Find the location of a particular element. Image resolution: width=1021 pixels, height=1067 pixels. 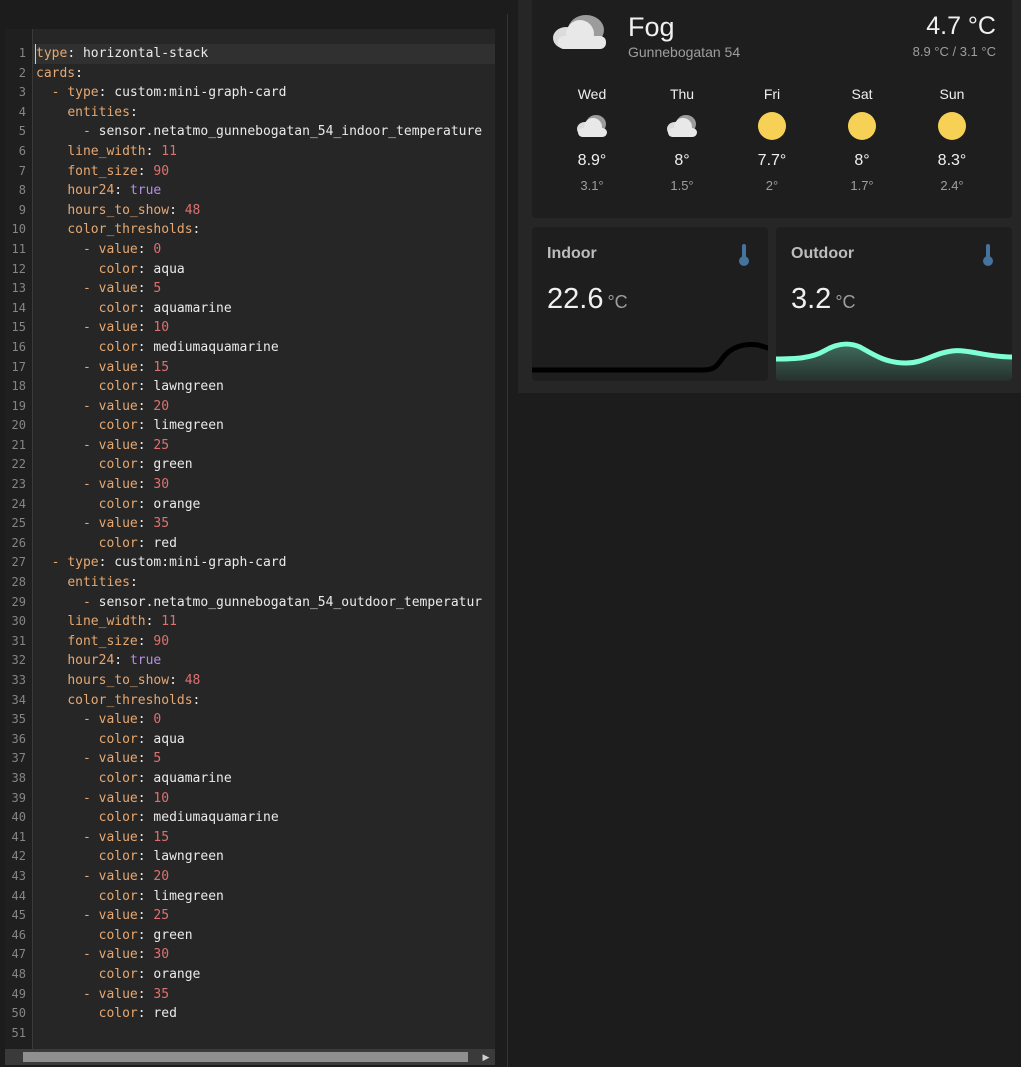

code-line: 31 font_size: 90 is located at coordinates (250, 642).